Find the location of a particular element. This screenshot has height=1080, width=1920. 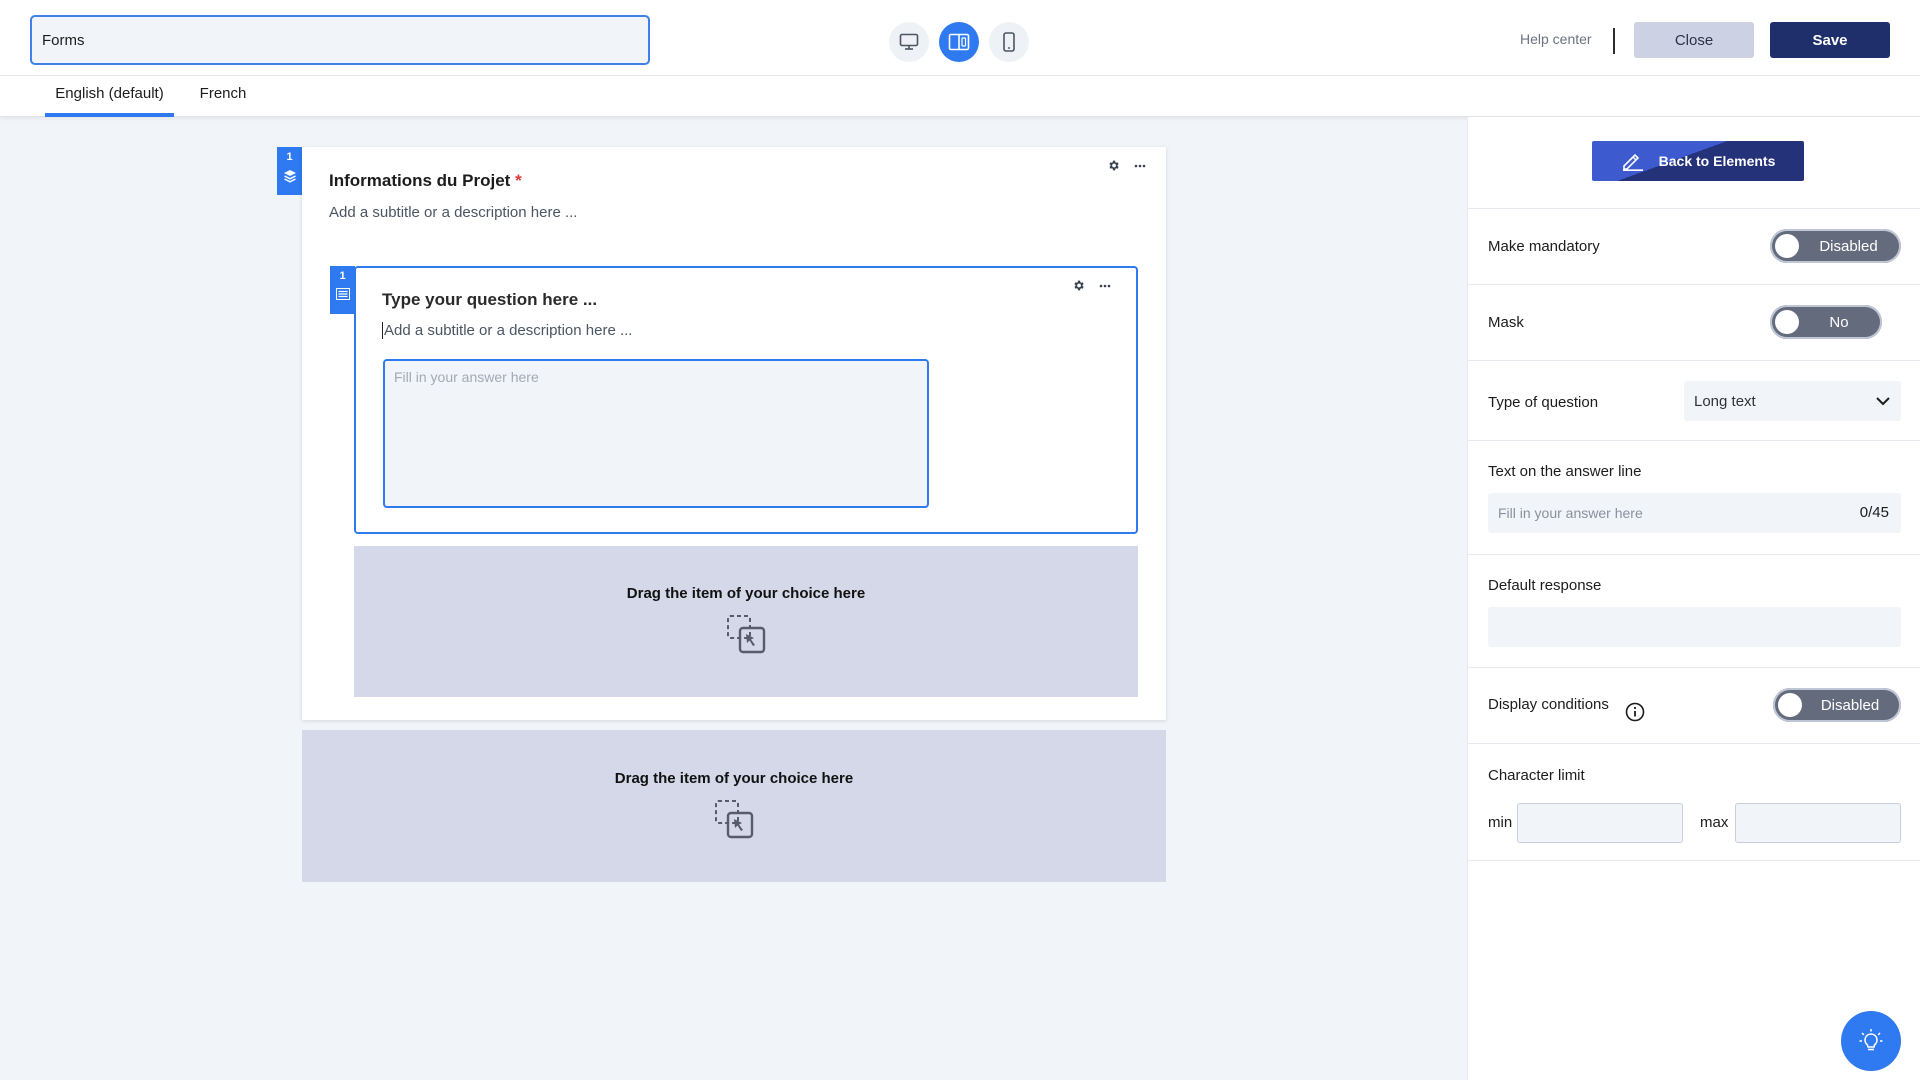

mandatory-row: Make mandatory Disabled is located at coordinates (1694, 246).